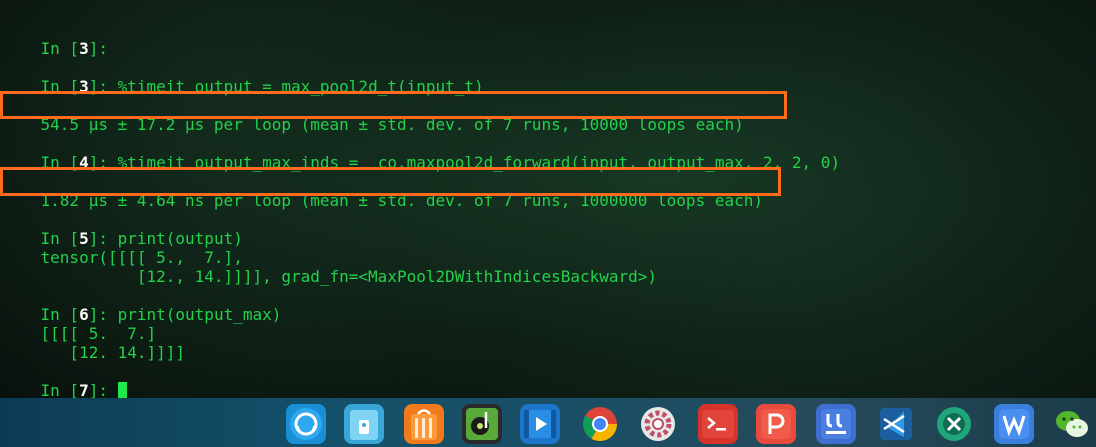 The width and height of the screenshot is (1096, 447). I want to click on wps-writer-icon, so click(1014, 424).